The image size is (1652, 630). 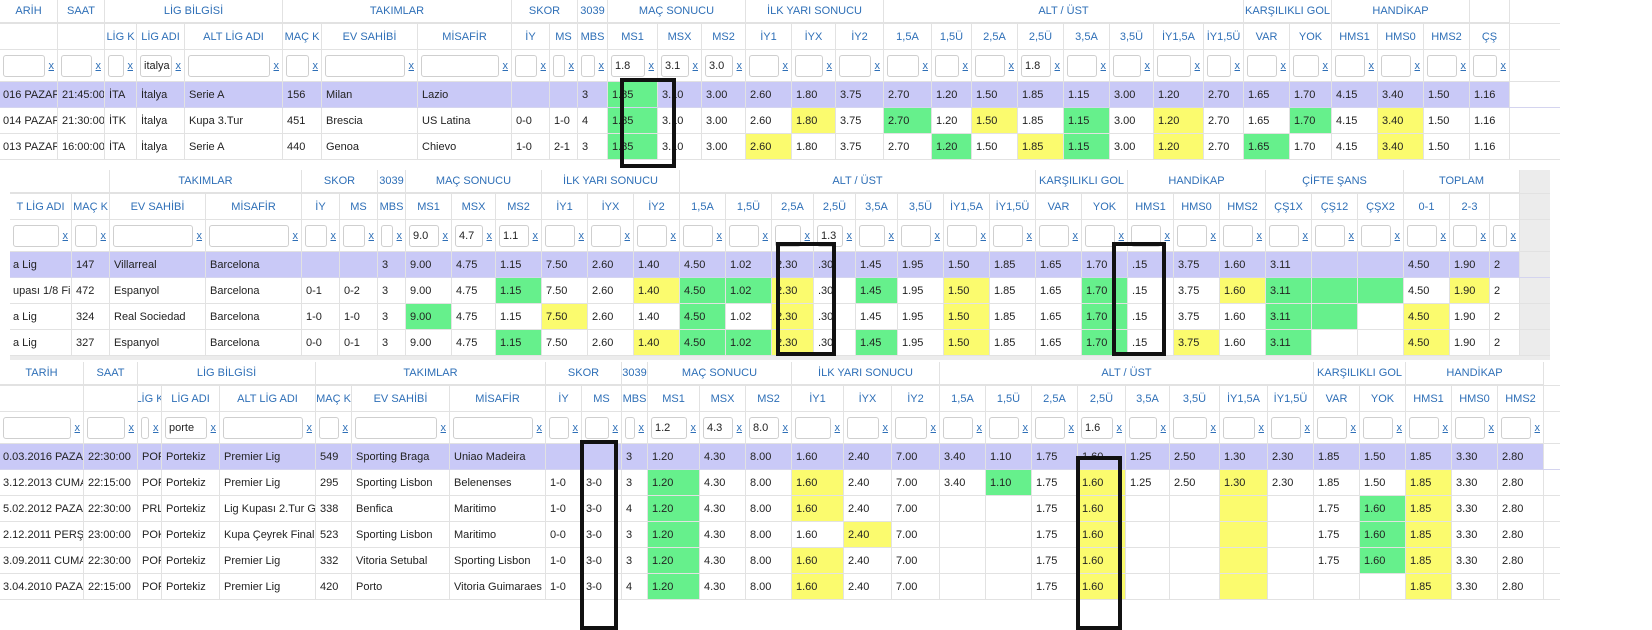 What do you see at coordinates (1429, 398) in the screenshot?
I see `column-header: HMS1` at bounding box center [1429, 398].